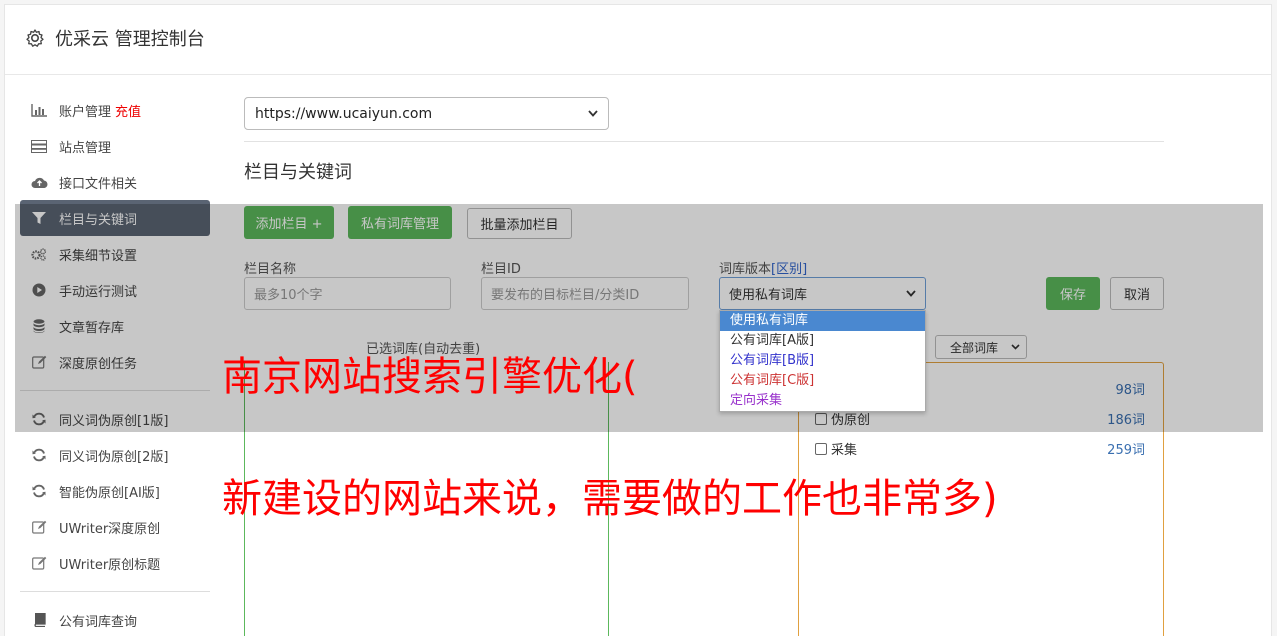 Image resolution: width=1277 pixels, height=636 pixels. I want to click on sidebar-item-label: 公有词库查询, so click(98, 622).